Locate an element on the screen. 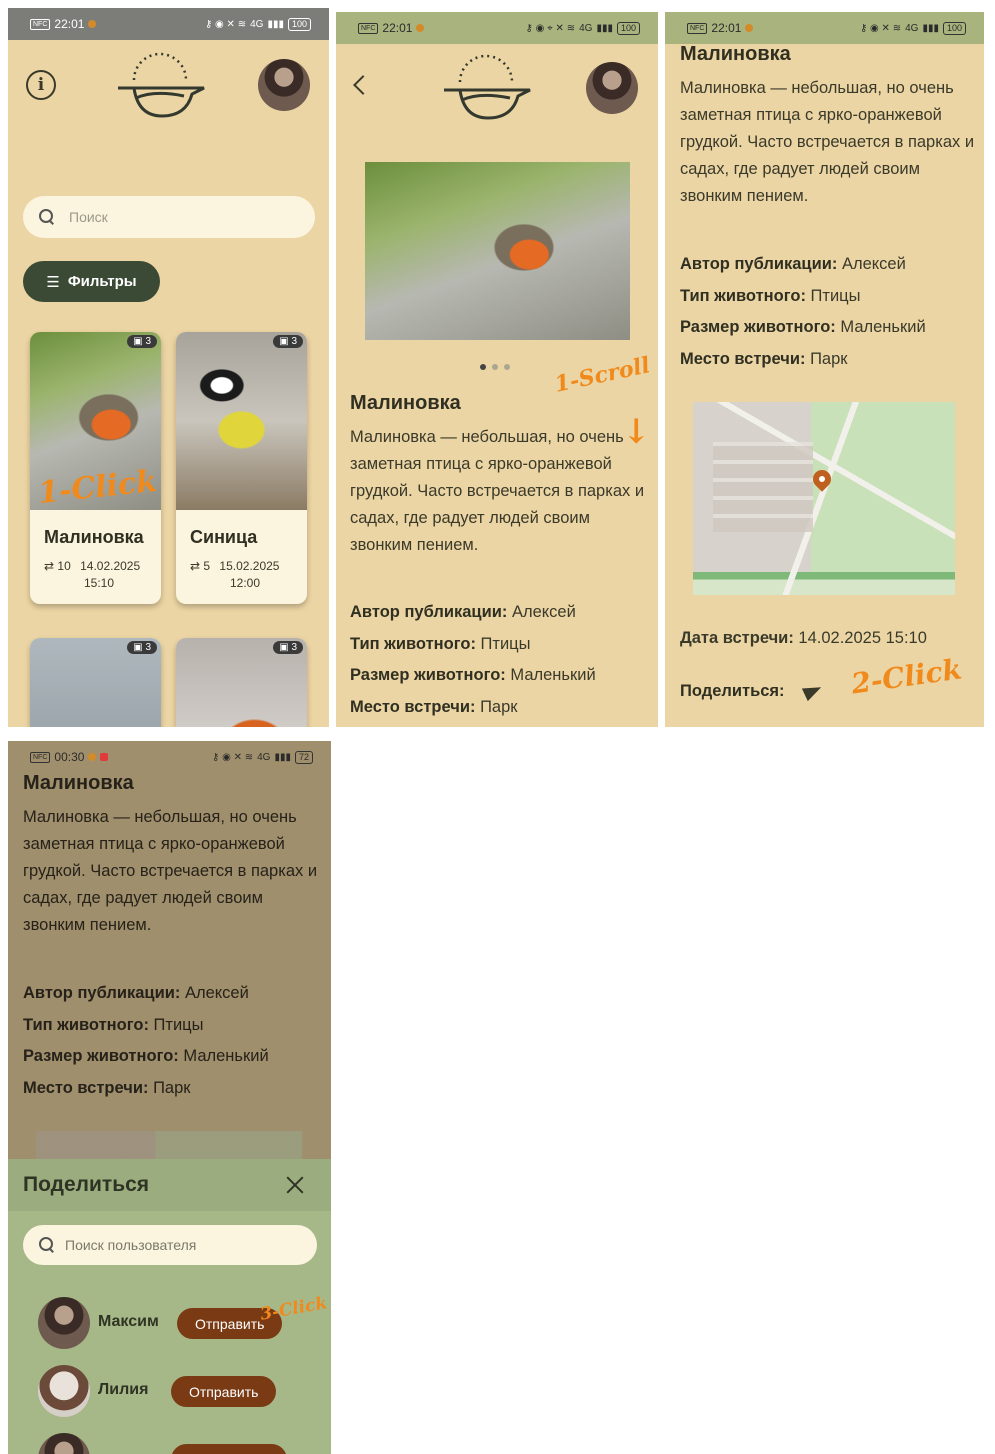 The image size is (995, 1454). post-photo-carousel is located at coordinates (497, 251).